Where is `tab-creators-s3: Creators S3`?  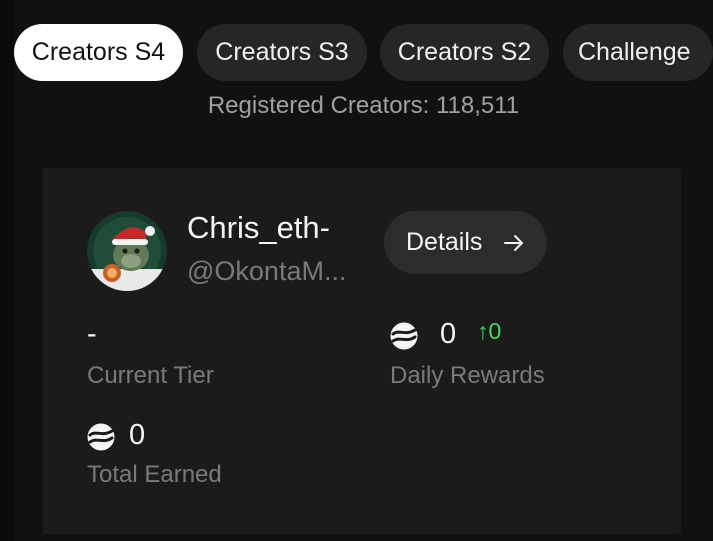 tab-creators-s3: Creators S3 is located at coordinates (282, 52).